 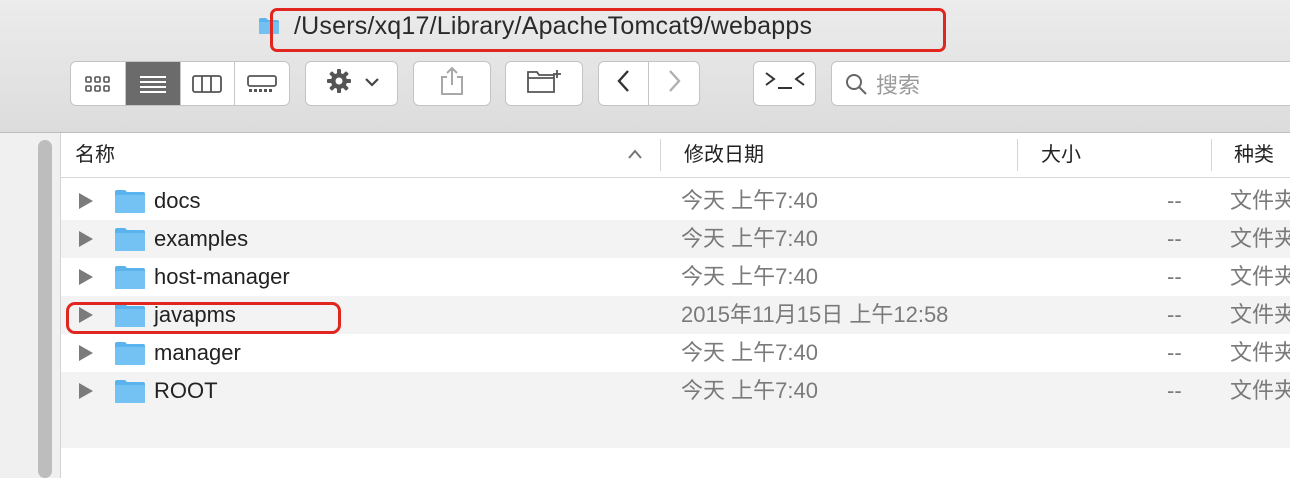 I want to click on column-header: 名称 修改日期 大小 种类, so click(x=675, y=155).